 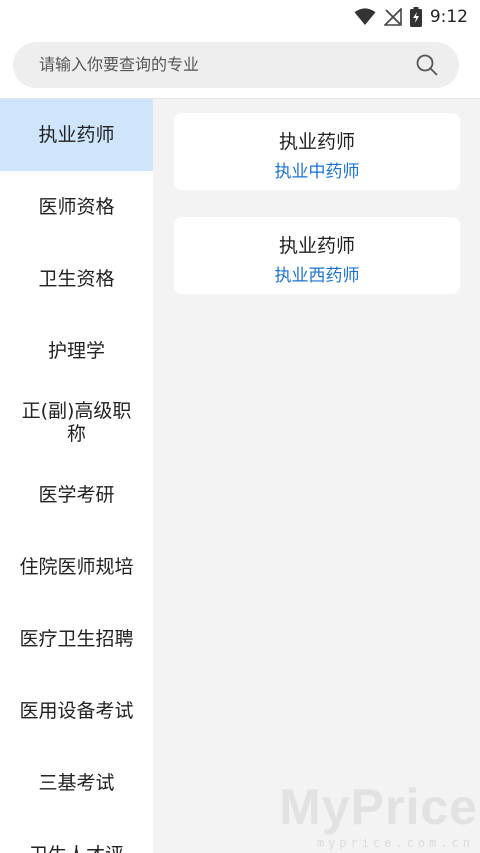 I want to click on sidebar-item-yishi-zige: 医师资格, so click(x=76, y=207).